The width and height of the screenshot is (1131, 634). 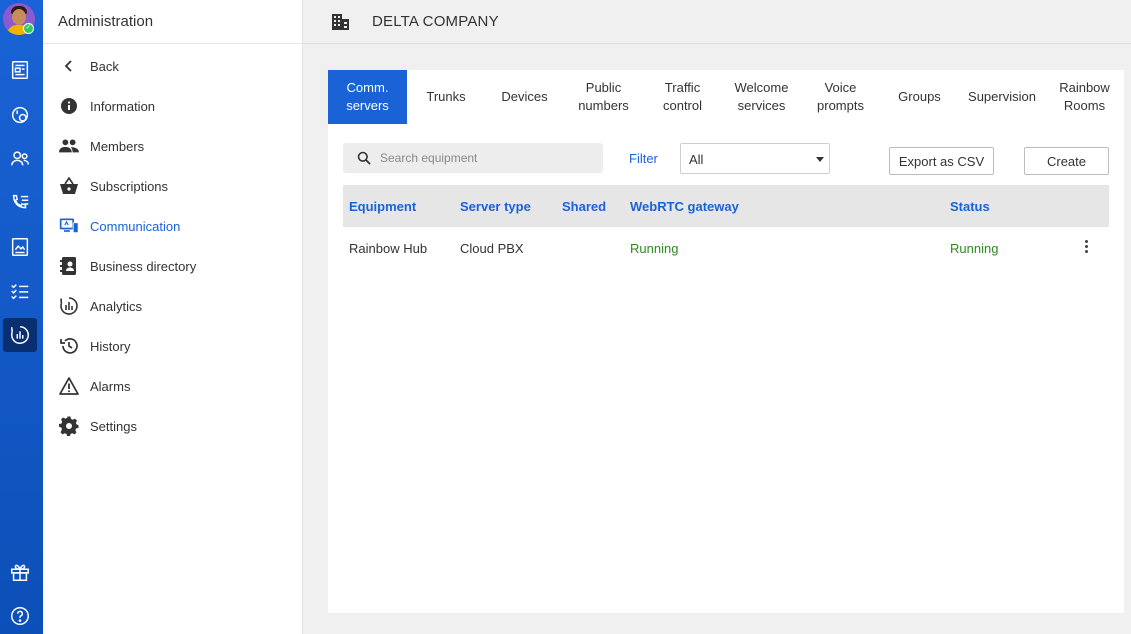 I want to click on search-icon, so click(x=364, y=158).